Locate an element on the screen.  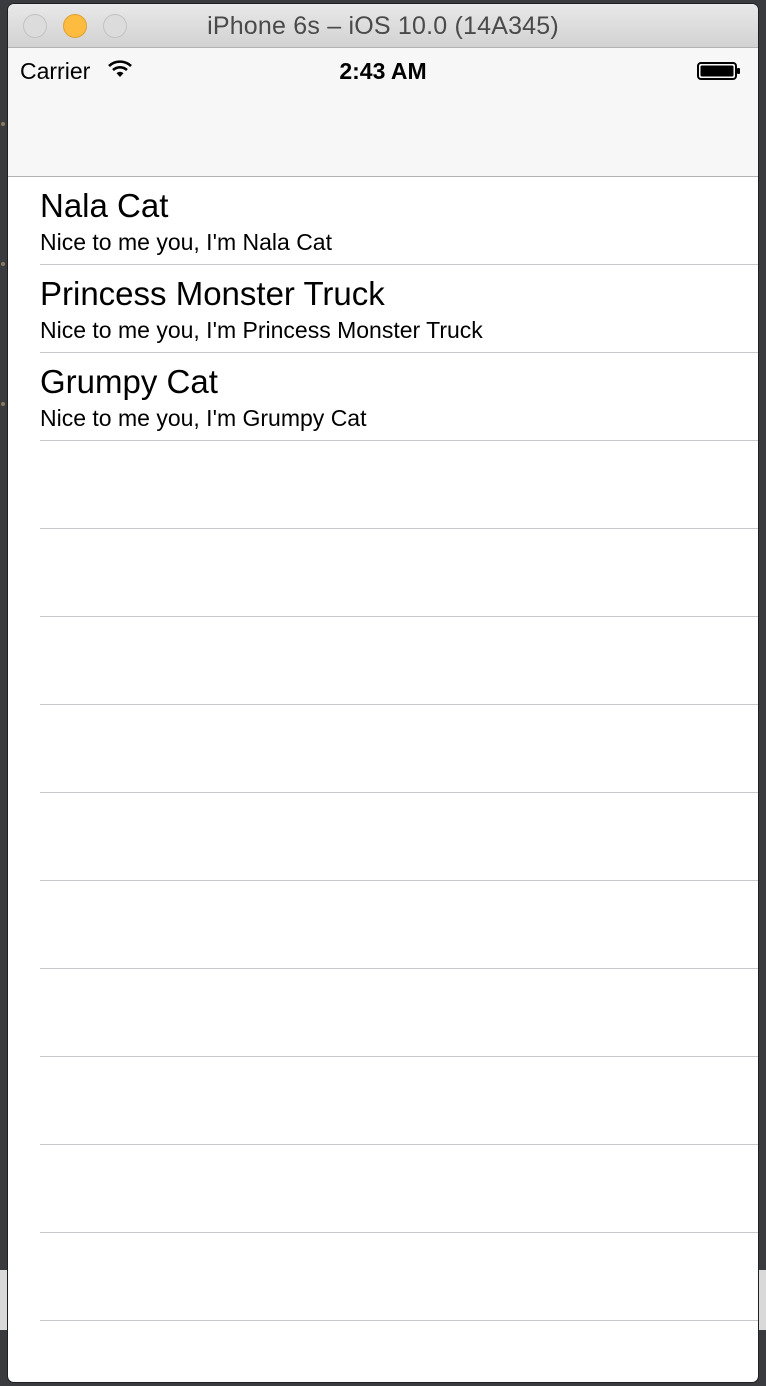
window-title: iPhone 6s – iOS 10.0 (14A345) is located at coordinates (383, 26).